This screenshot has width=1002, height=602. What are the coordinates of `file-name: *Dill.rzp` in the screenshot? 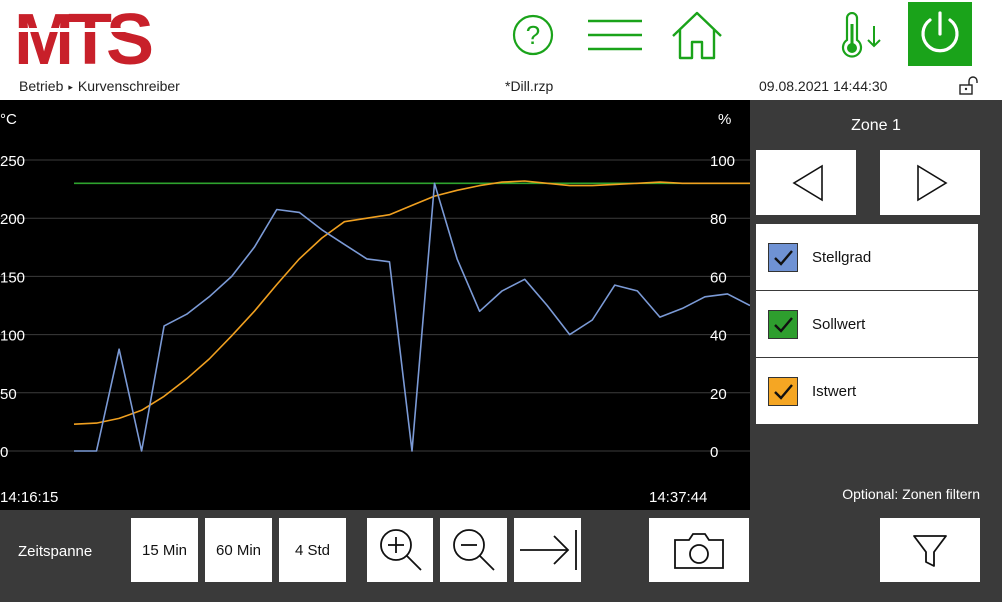 It's located at (529, 86).